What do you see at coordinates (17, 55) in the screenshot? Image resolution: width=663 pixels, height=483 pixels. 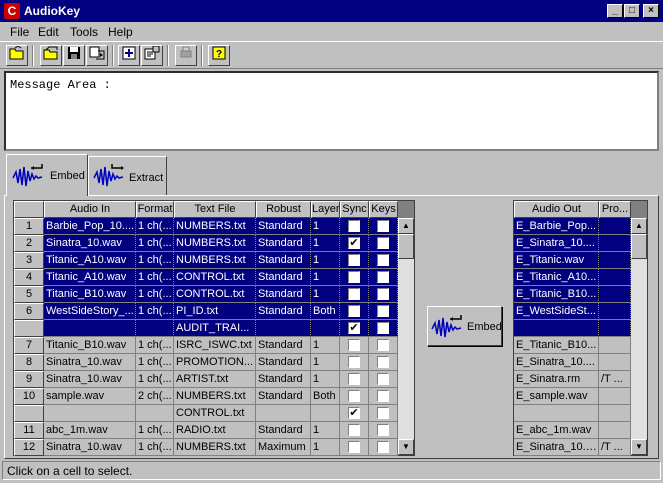 I see `open-folder-icon` at bounding box center [17, 55].